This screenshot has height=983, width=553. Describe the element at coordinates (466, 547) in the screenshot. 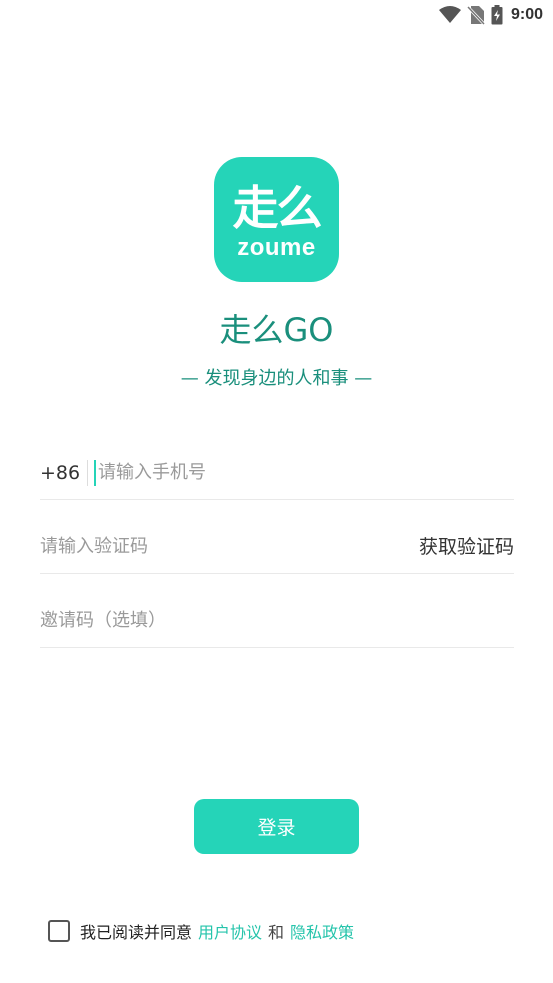

I see `get-code-button: 获取验证码` at that location.